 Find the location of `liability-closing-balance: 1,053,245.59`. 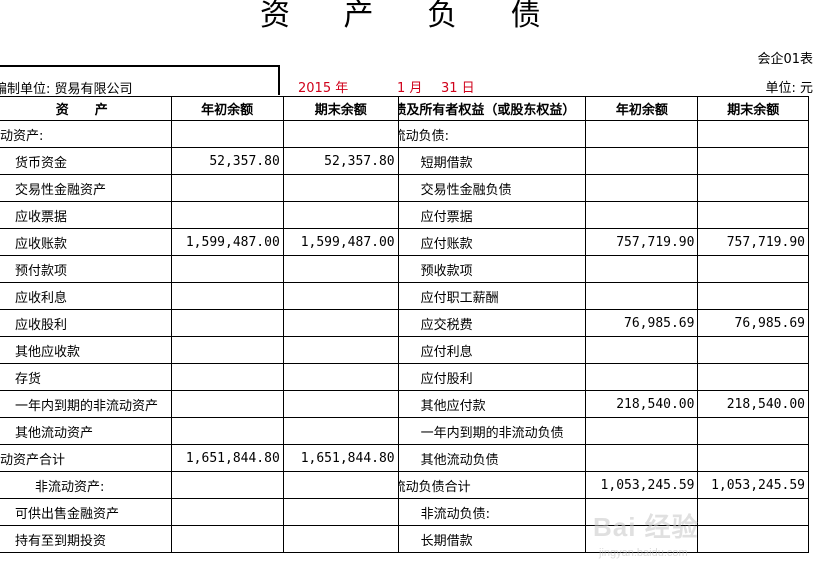

liability-closing-balance: 1,053,245.59 is located at coordinates (753, 485).